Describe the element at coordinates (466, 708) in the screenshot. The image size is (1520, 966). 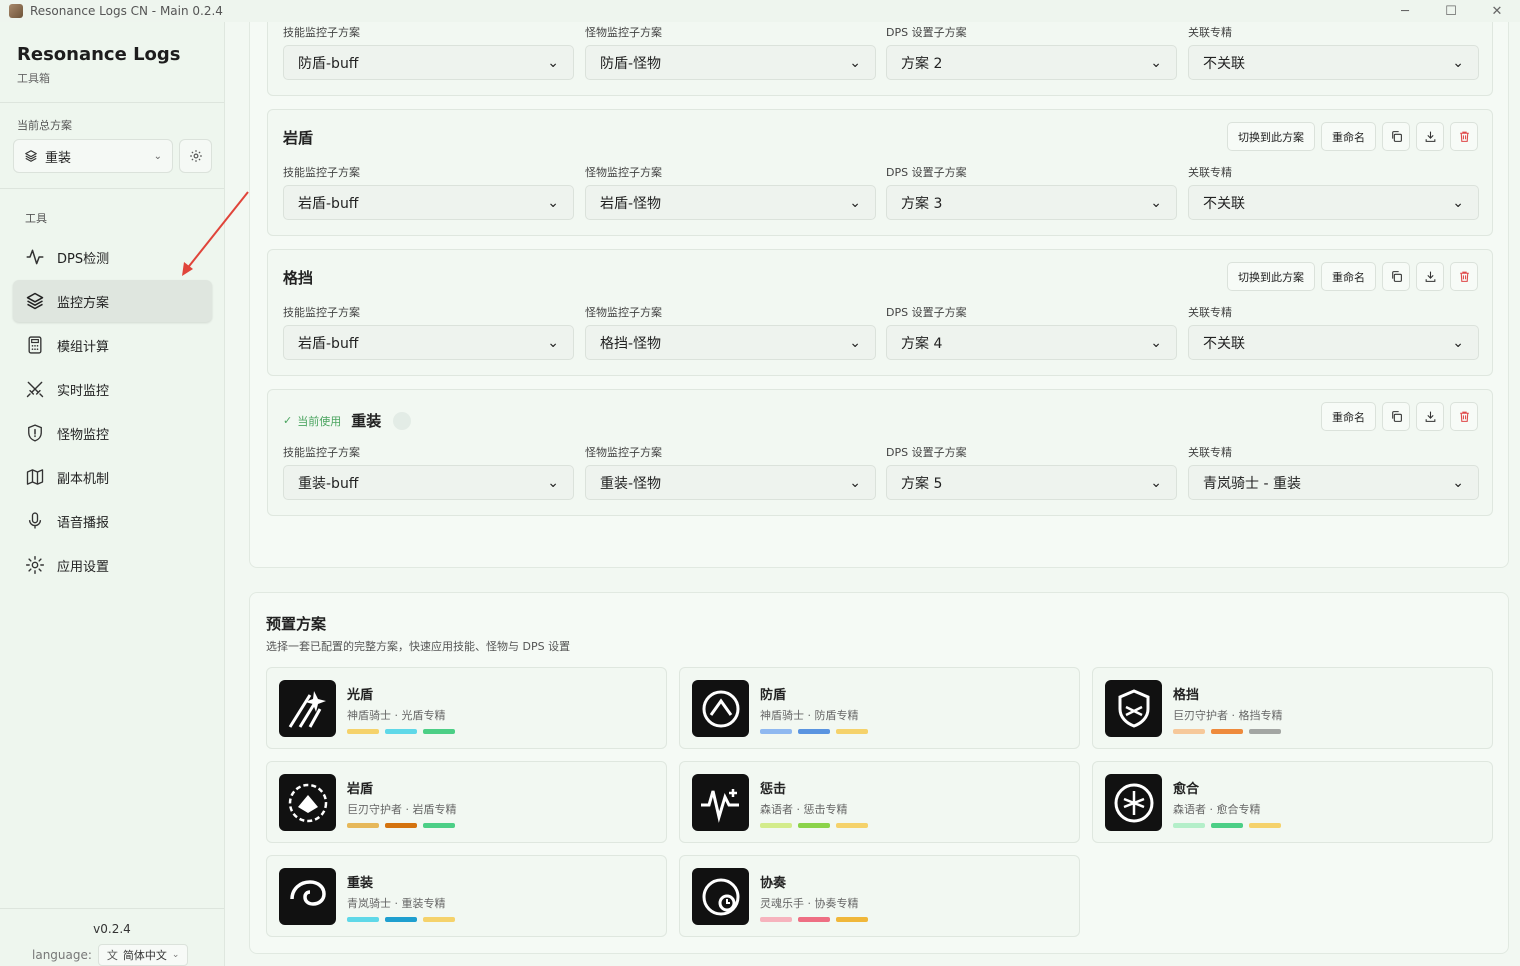
I see `preset-card: 光盾 神盾骑士 · 光盾专精` at that location.